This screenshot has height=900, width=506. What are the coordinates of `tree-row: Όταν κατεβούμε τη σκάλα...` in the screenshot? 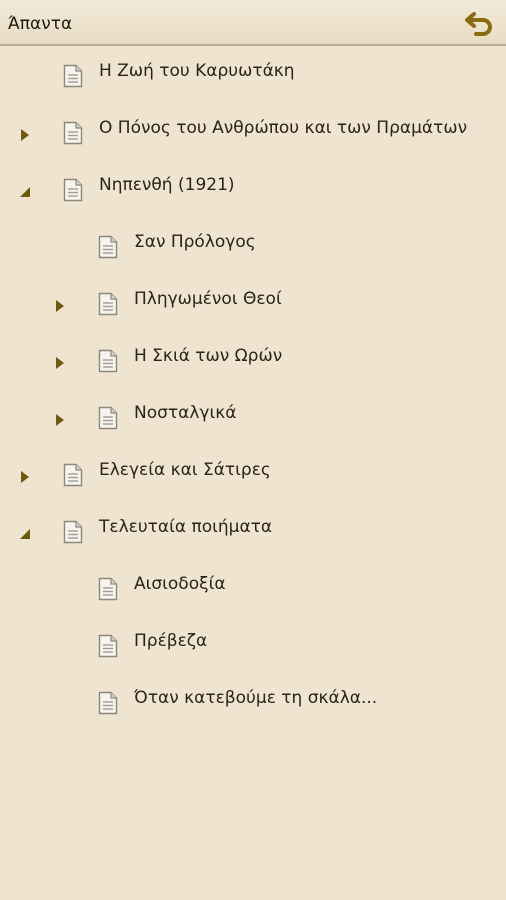 It's located at (253, 703).